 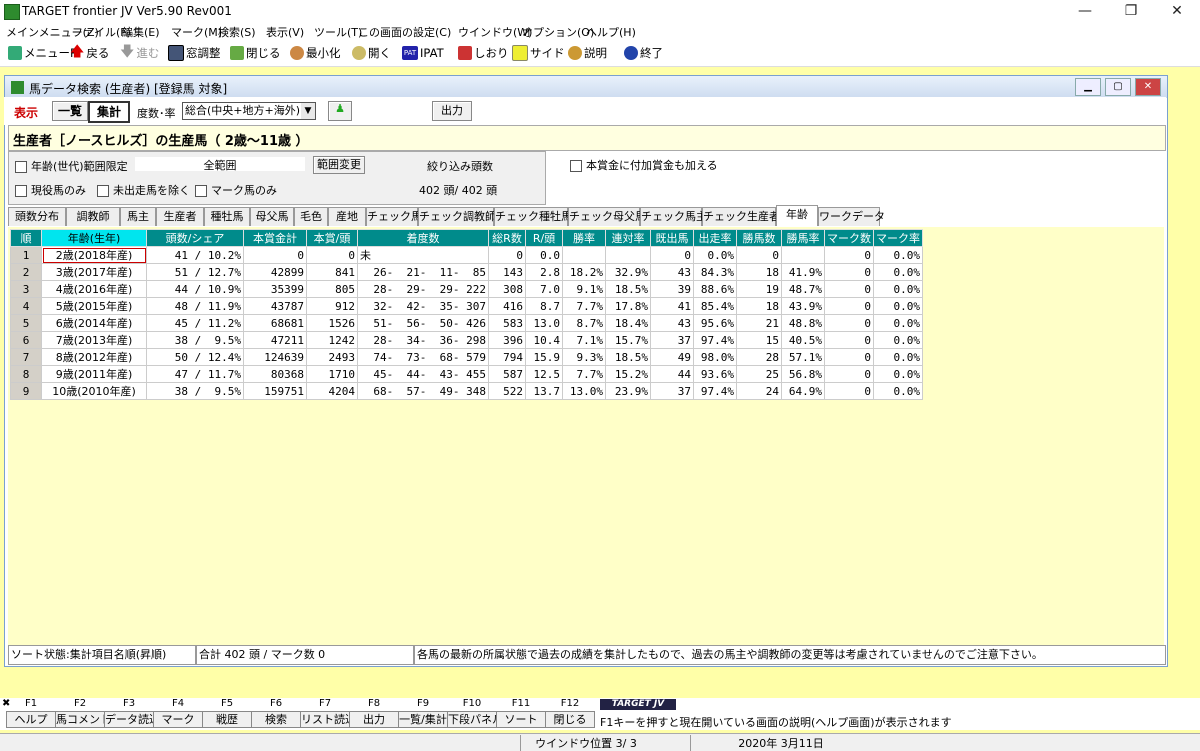 I want to click on col-prize-total: 本賞金計, so click(x=275, y=238).